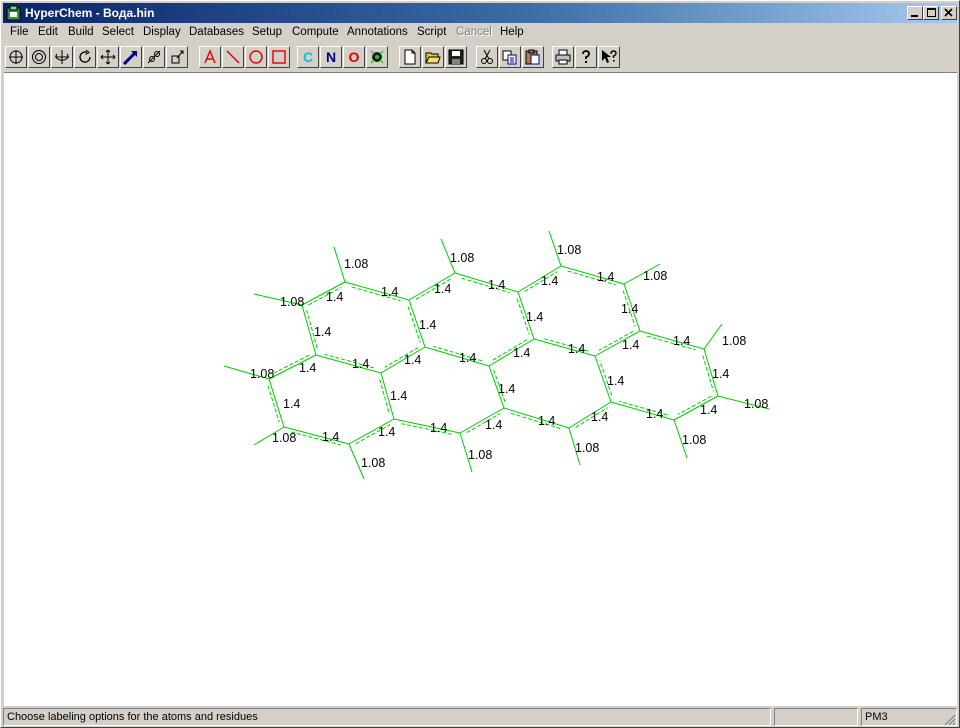  What do you see at coordinates (713, 336) in the screenshot?
I see `ch-bond` at bounding box center [713, 336].